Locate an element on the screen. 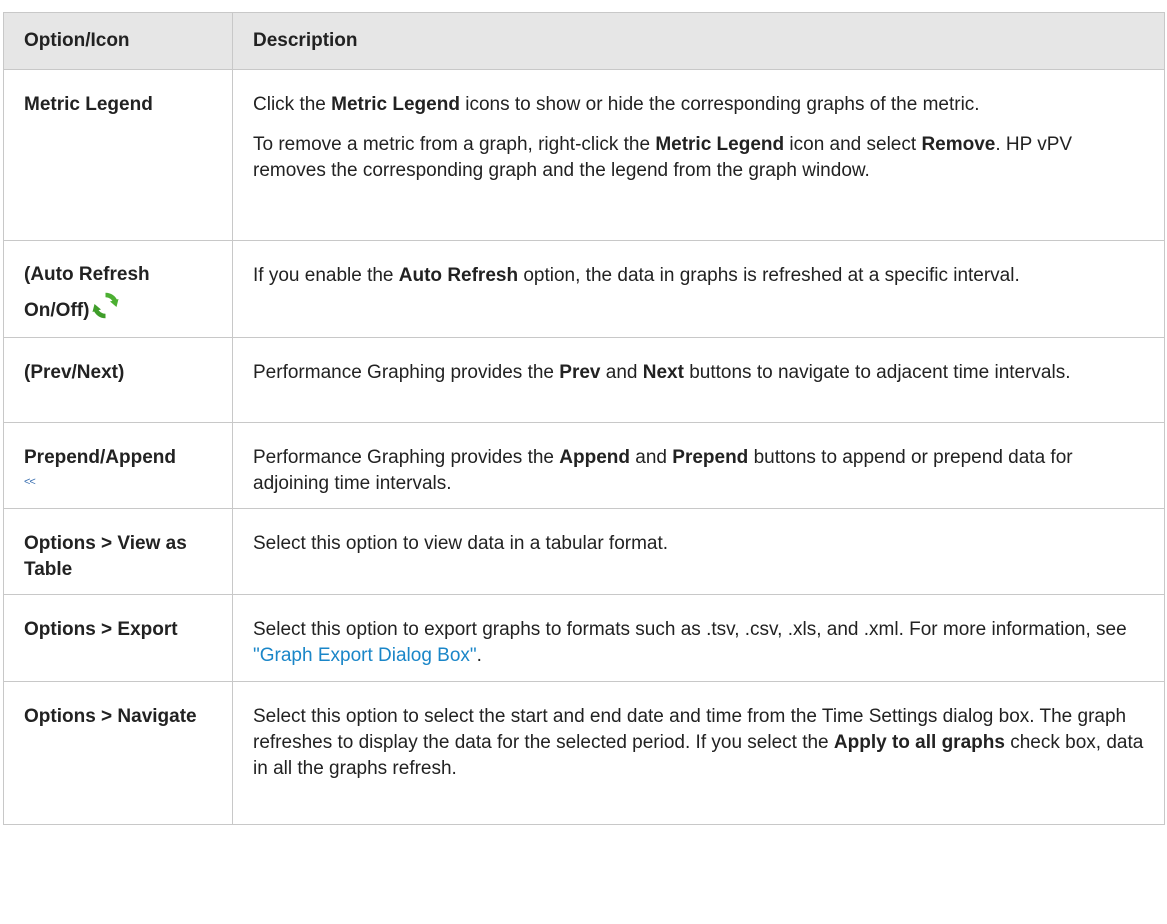 The height and width of the screenshot is (924, 1167). option-cell: Metric Legend is located at coordinates (118, 155).